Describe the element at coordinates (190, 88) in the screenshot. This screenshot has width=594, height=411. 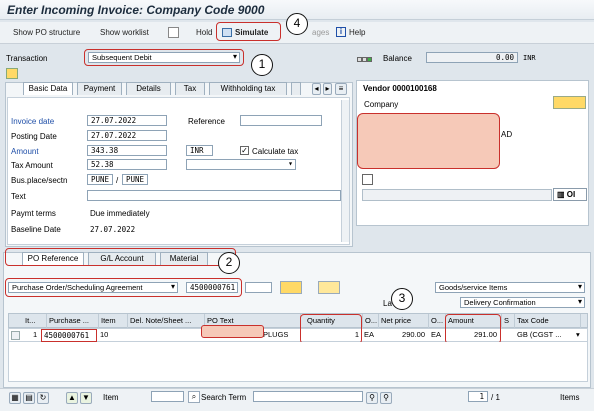
I see `tab-tax: Tax` at that location.